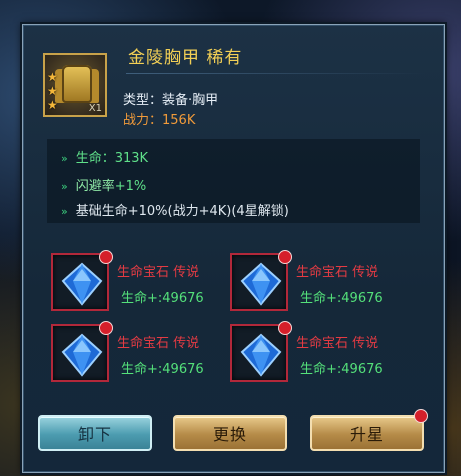 This screenshot has height=476, width=461. Describe the element at coordinates (276, 73) in the screenshot. I see `title-divider` at that location.